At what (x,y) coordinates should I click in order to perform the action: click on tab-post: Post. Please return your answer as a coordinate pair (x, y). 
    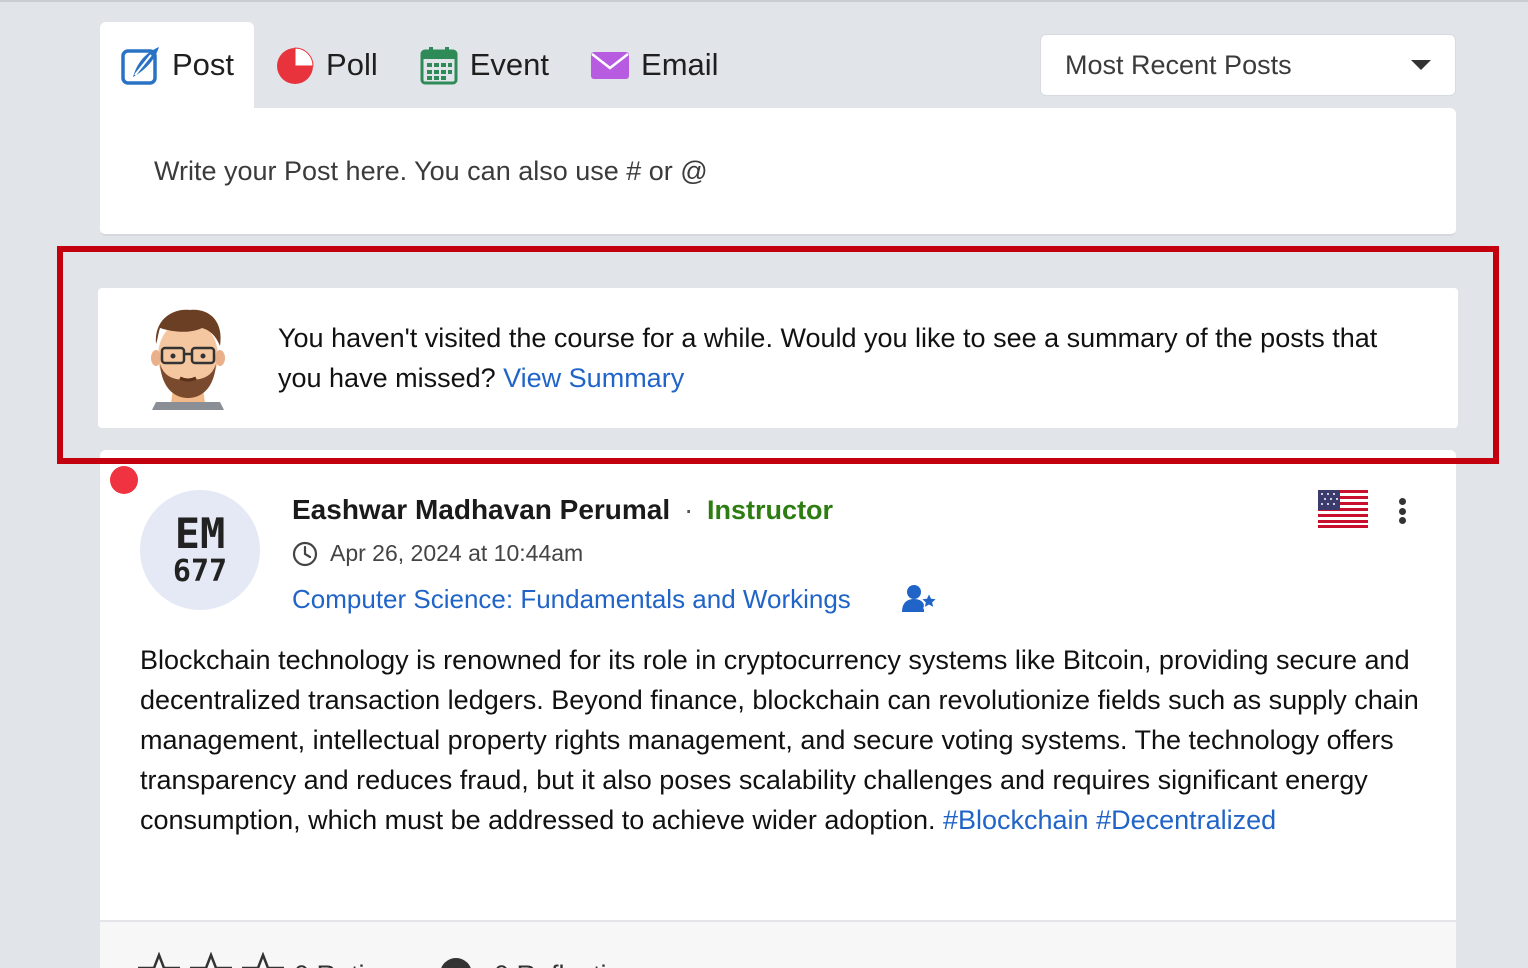
    Looking at the image, I should click on (177, 65).